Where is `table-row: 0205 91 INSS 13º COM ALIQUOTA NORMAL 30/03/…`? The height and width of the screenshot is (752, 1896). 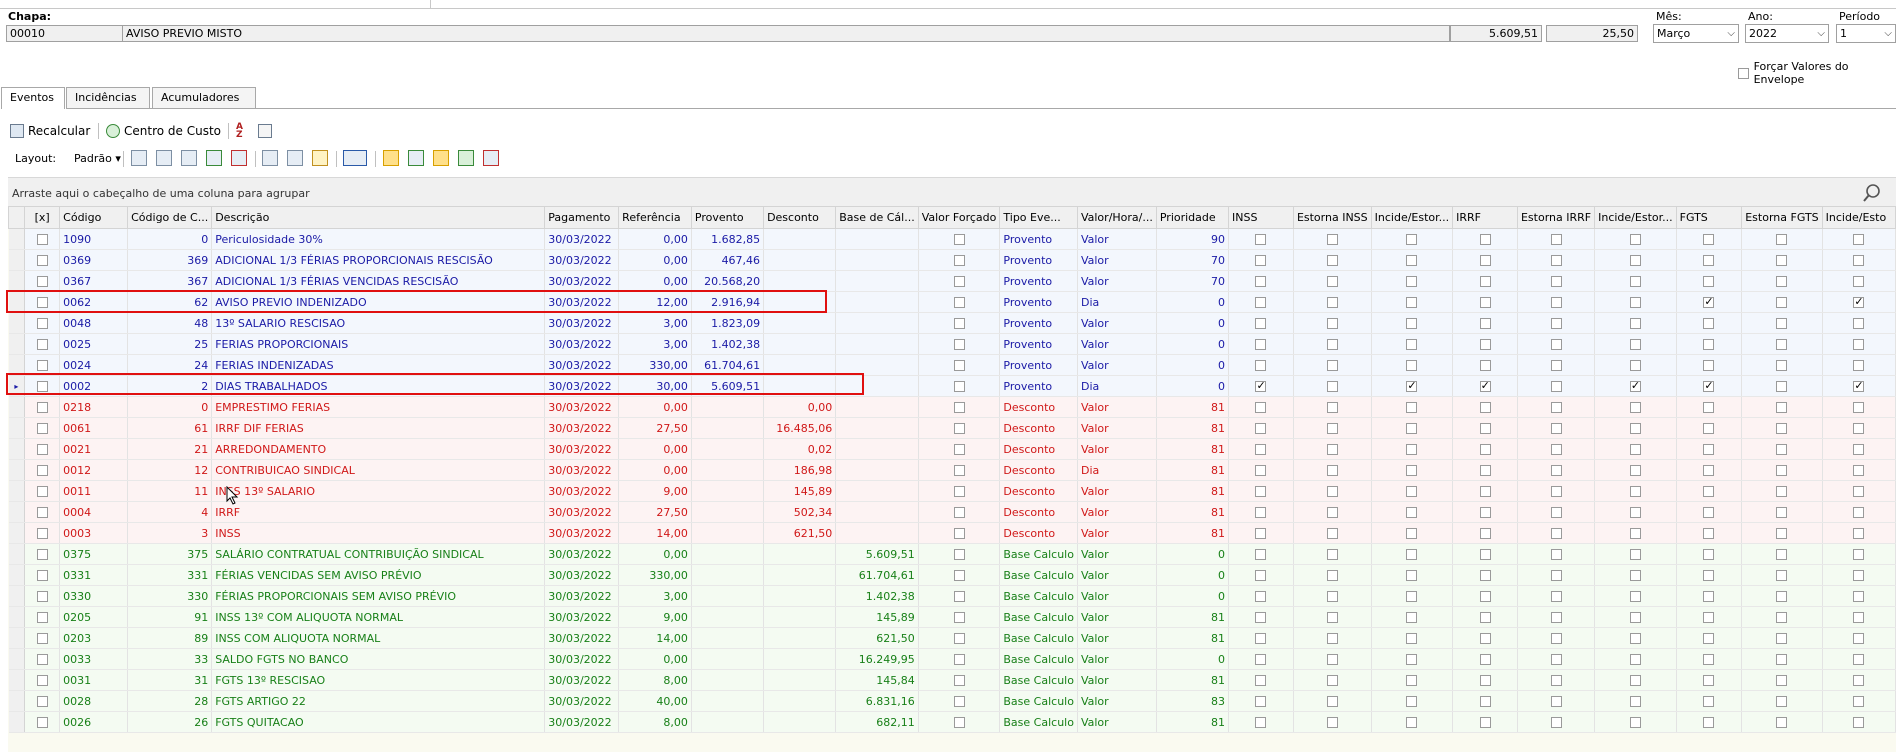 table-row: 0205 91 INSS 13º COM ALIQUOTA NORMAL 30/03/… is located at coordinates (952, 617).